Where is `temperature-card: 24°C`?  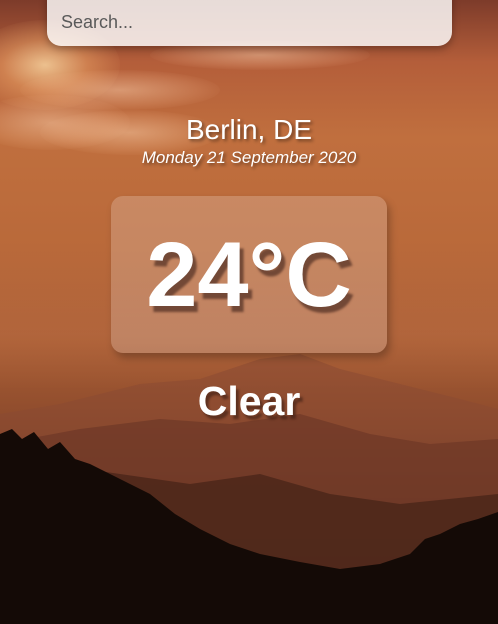 temperature-card: 24°C is located at coordinates (249, 274).